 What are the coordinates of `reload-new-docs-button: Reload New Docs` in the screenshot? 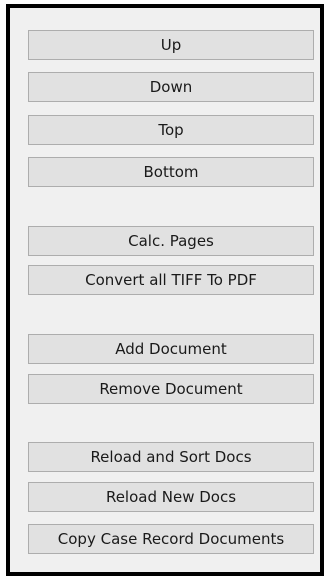 It's located at (171, 497).